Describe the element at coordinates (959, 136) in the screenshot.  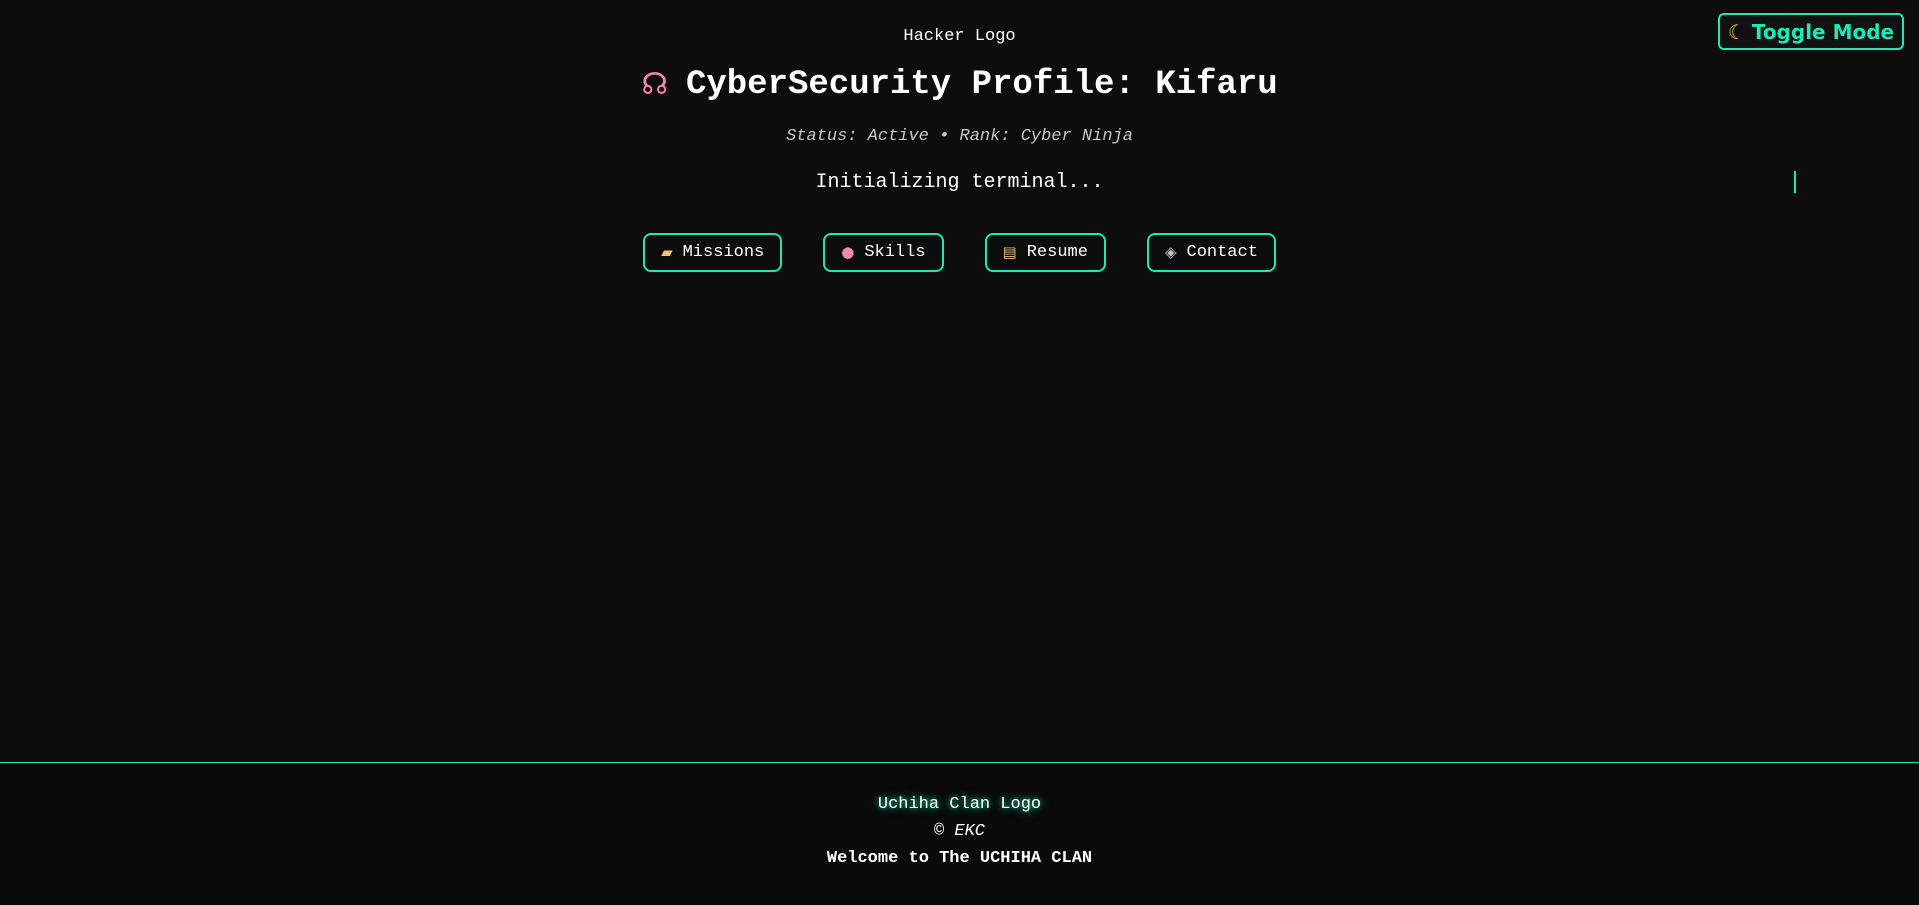
I see `status-line: Status: Active • Rank: Cyber Ninja` at that location.